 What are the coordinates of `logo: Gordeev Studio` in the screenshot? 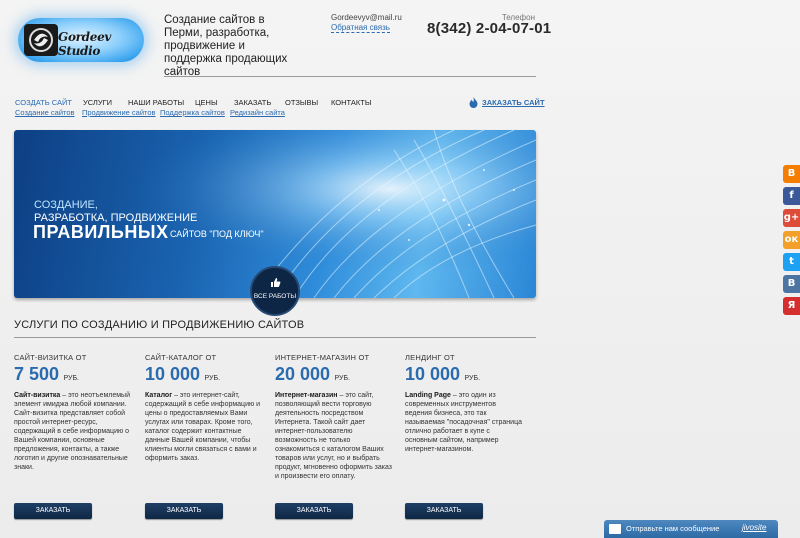 It's located at (81, 40).